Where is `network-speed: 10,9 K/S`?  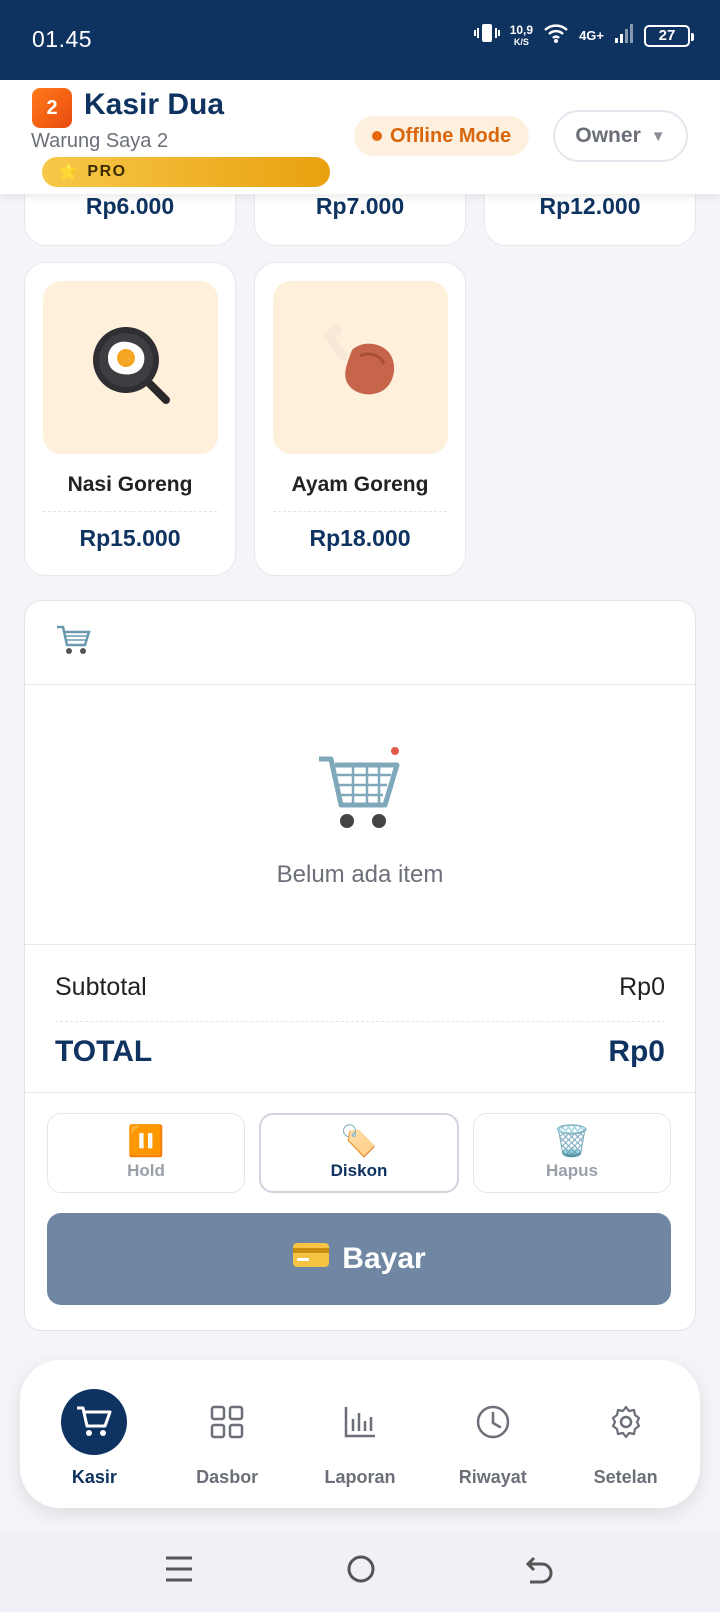 network-speed: 10,9 K/S is located at coordinates (521, 34).